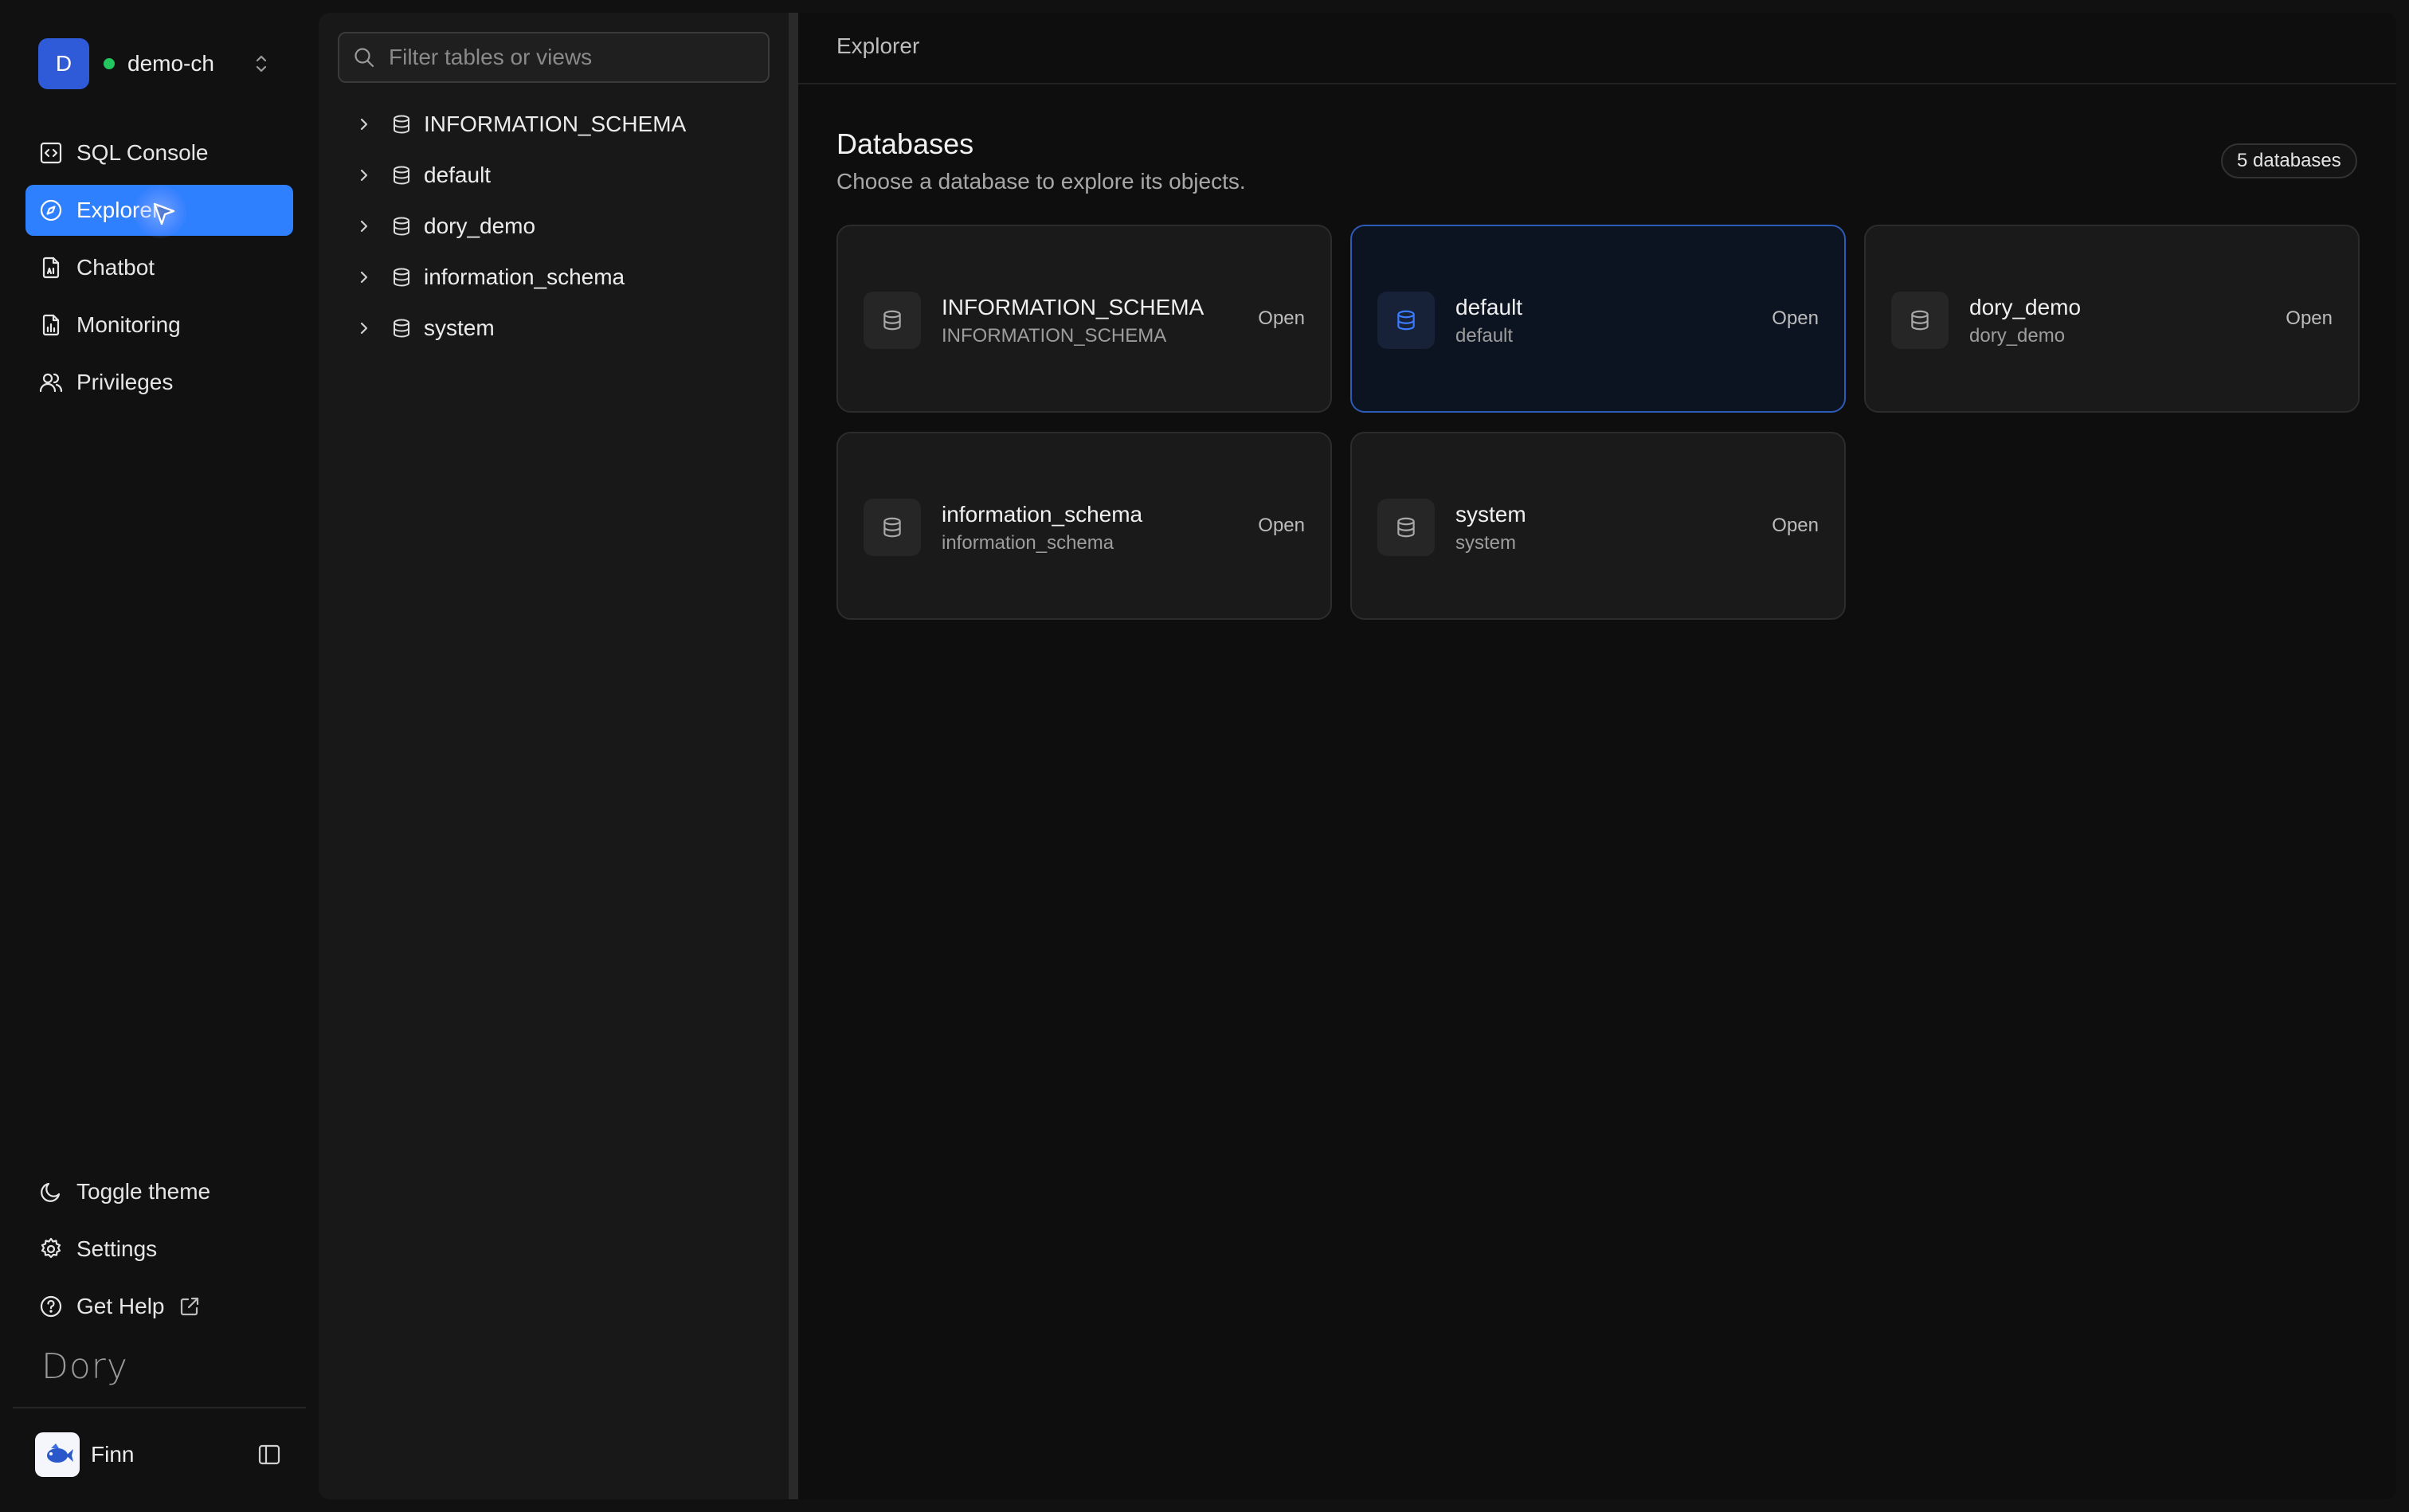  What do you see at coordinates (1073, 307) in the screenshot?
I see `card-title: INFORMATION_SCHEMA` at bounding box center [1073, 307].